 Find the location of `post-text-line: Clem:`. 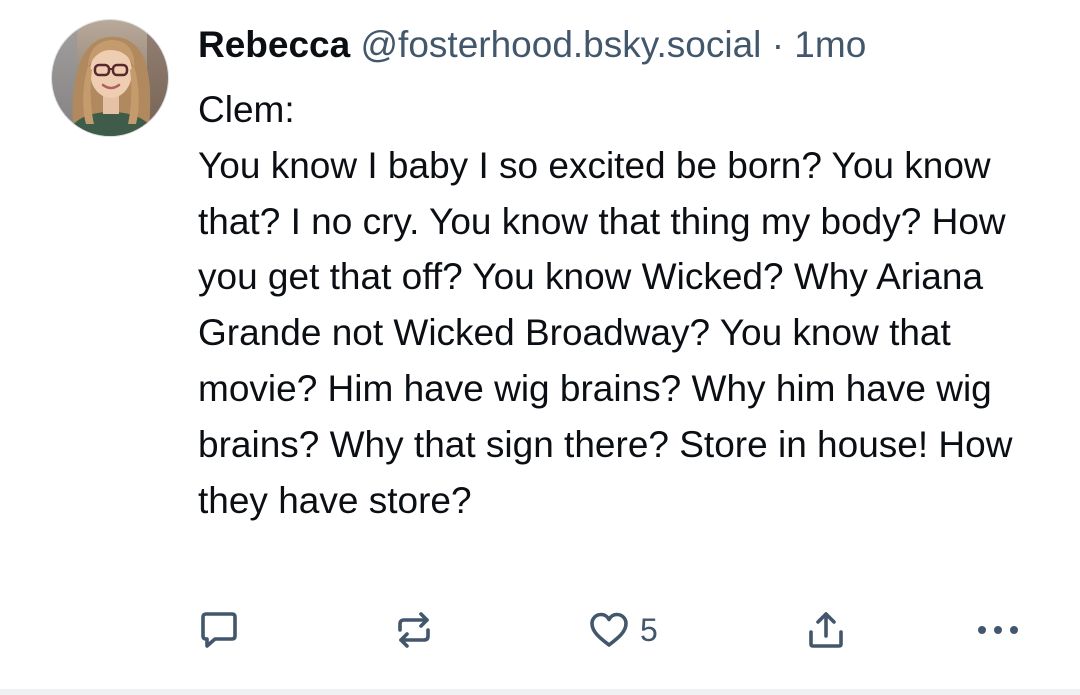

post-text-line: Clem: is located at coordinates (246, 109).